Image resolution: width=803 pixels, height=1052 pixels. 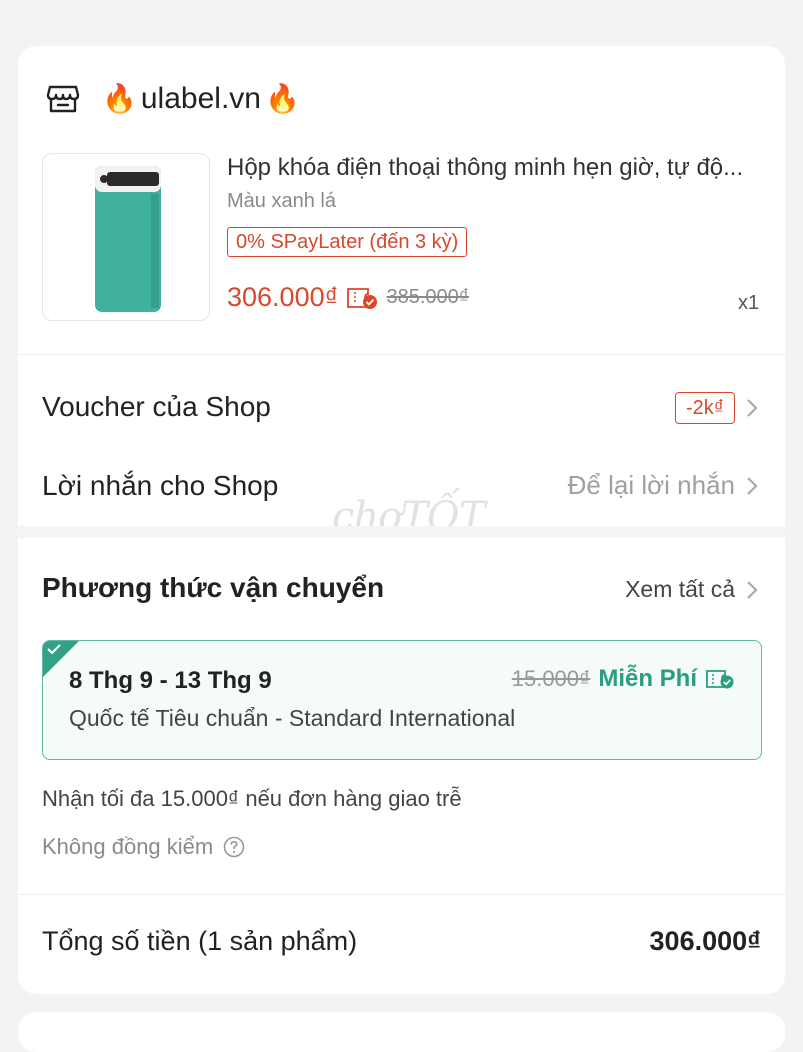 I want to click on shop-name: 🔥 ulabel.vn 🔥, so click(x=201, y=99).